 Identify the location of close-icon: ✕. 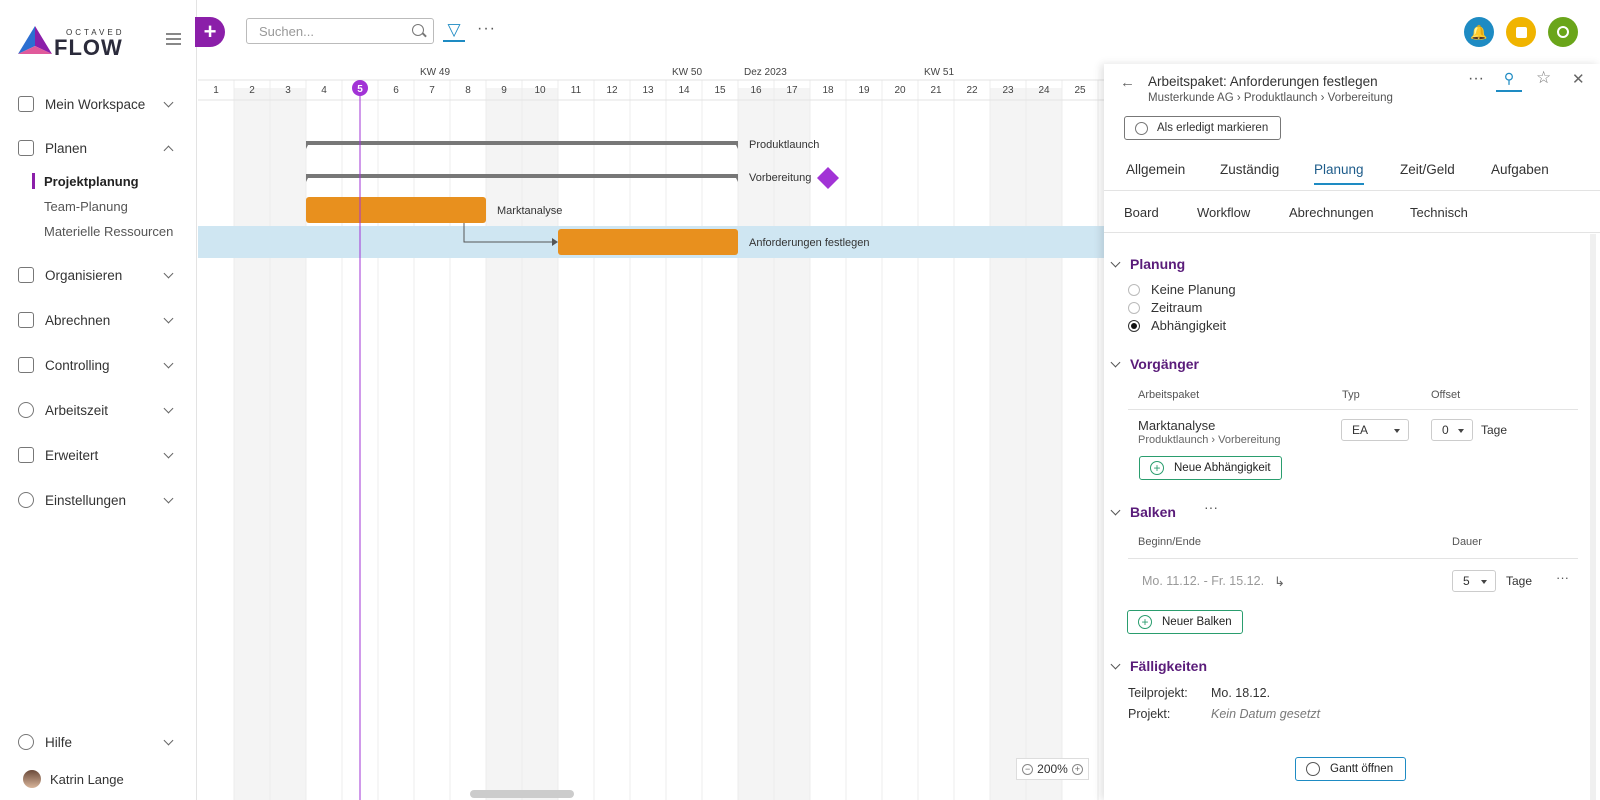
(1578, 79).